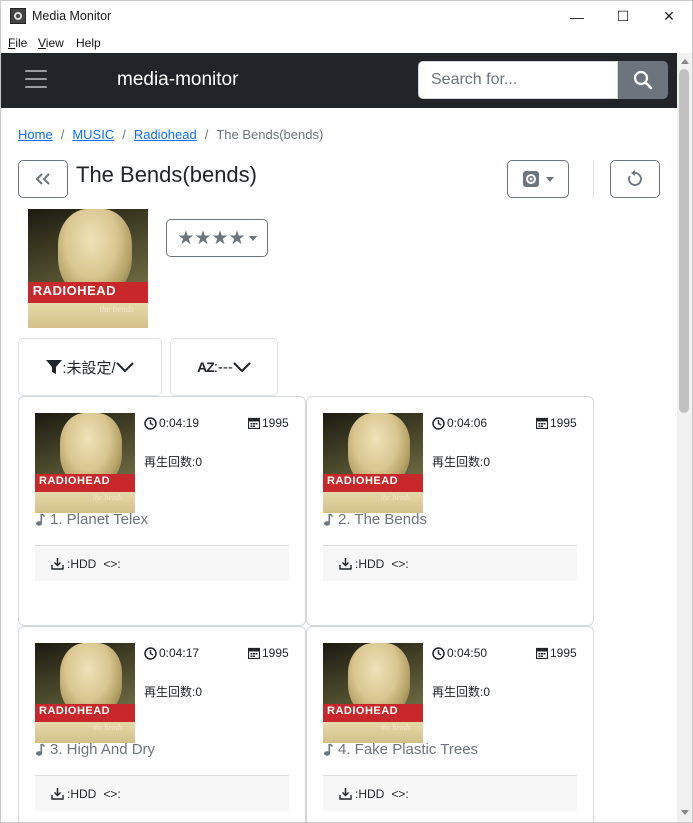 This screenshot has height=823, width=693. I want to click on minimize-icon: —, so click(577, 16).